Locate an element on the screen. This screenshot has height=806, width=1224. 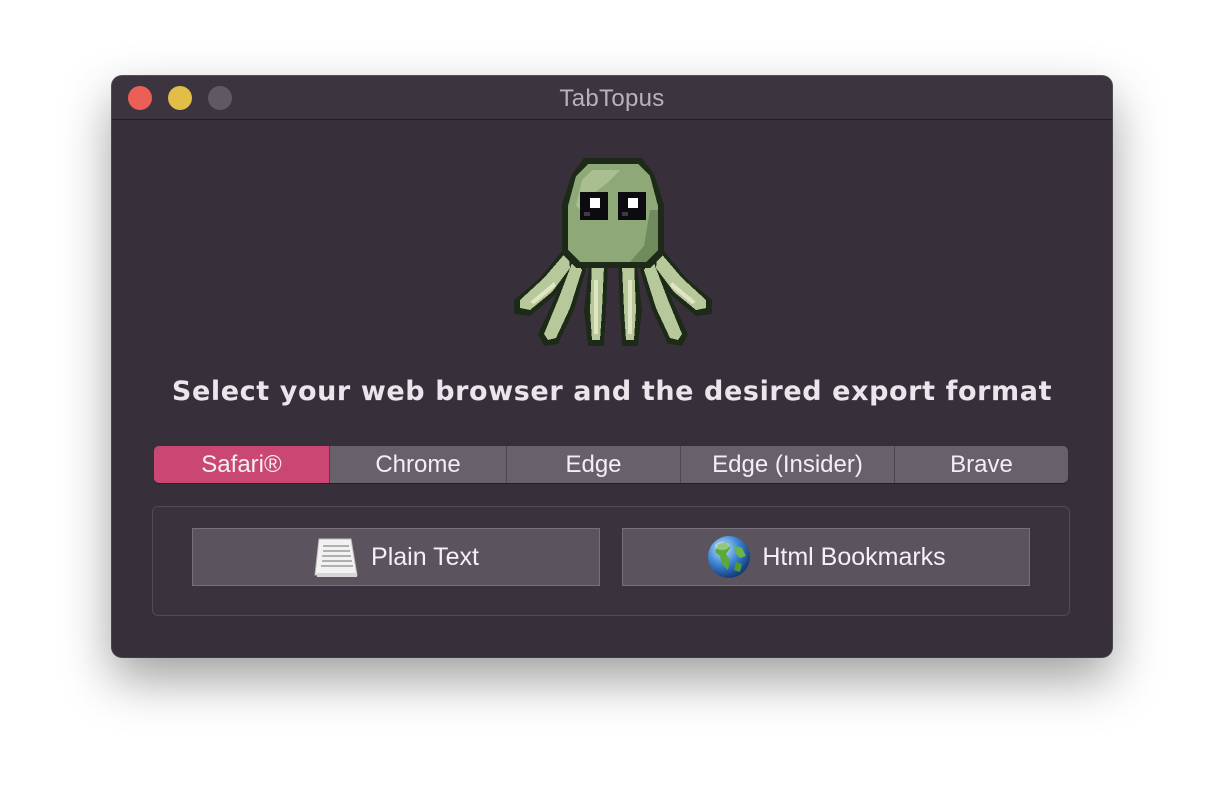
plain-text-button: Plain Text is located at coordinates (396, 557).